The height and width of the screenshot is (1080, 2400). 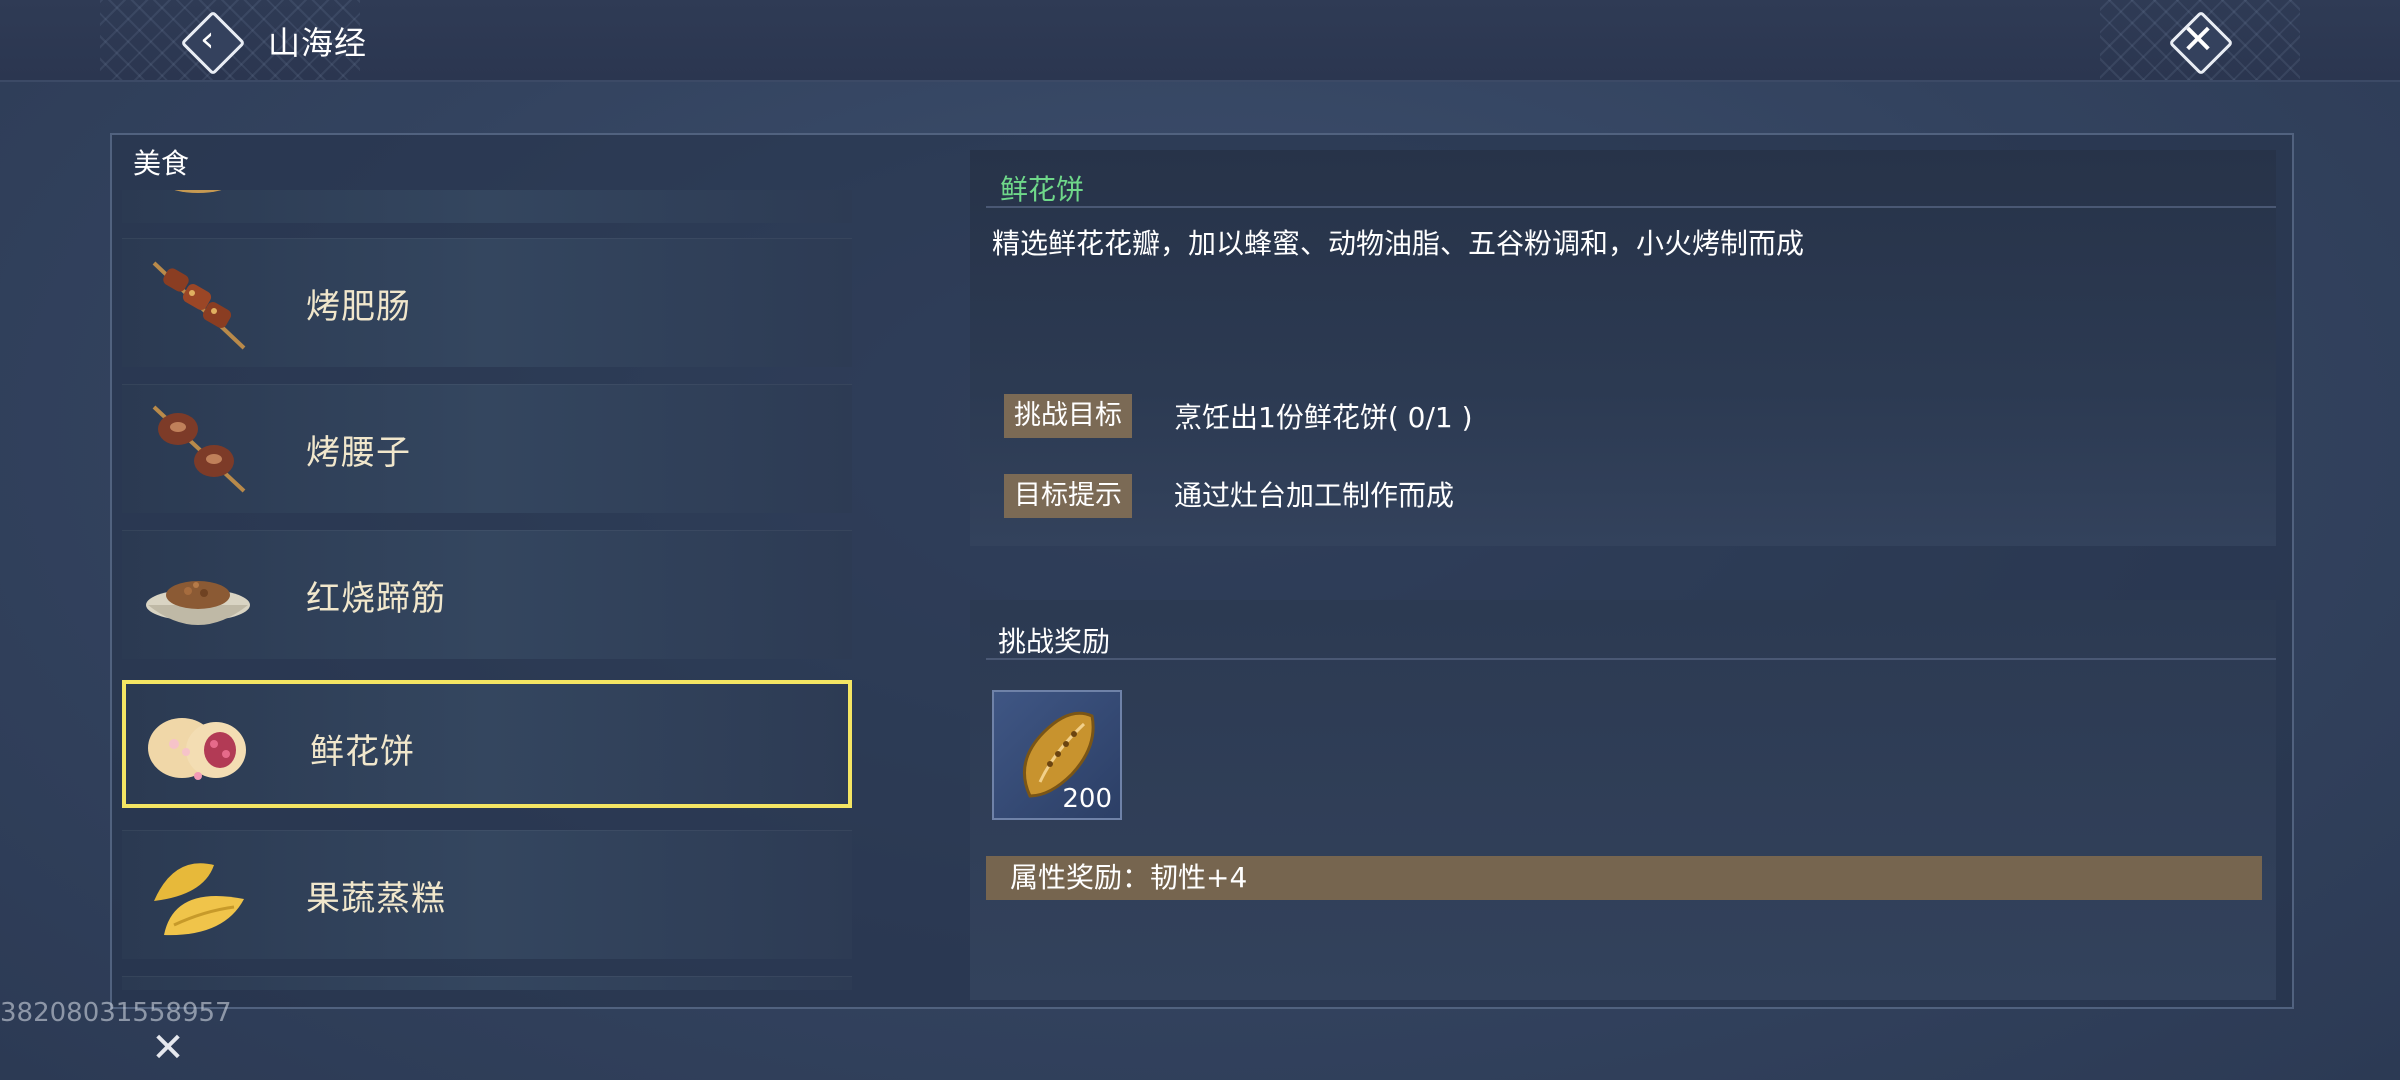 I want to click on attribute-reward: 属性奖励：韧性+4, so click(x=1624, y=878).